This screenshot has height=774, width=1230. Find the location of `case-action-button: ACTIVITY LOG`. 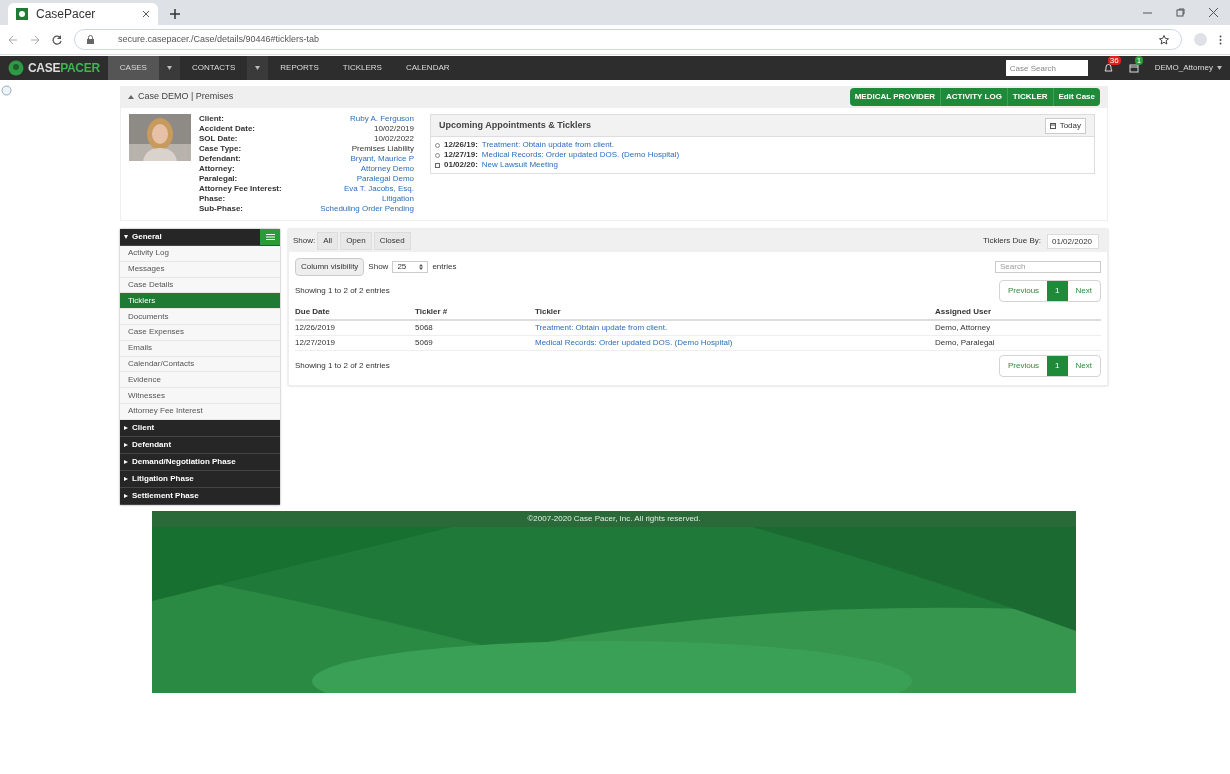

case-action-button: ACTIVITY LOG is located at coordinates (973, 96).